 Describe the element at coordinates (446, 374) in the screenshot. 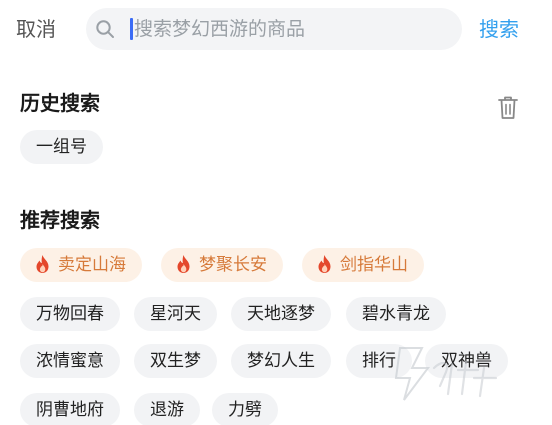

I see `watermark-logo` at that location.